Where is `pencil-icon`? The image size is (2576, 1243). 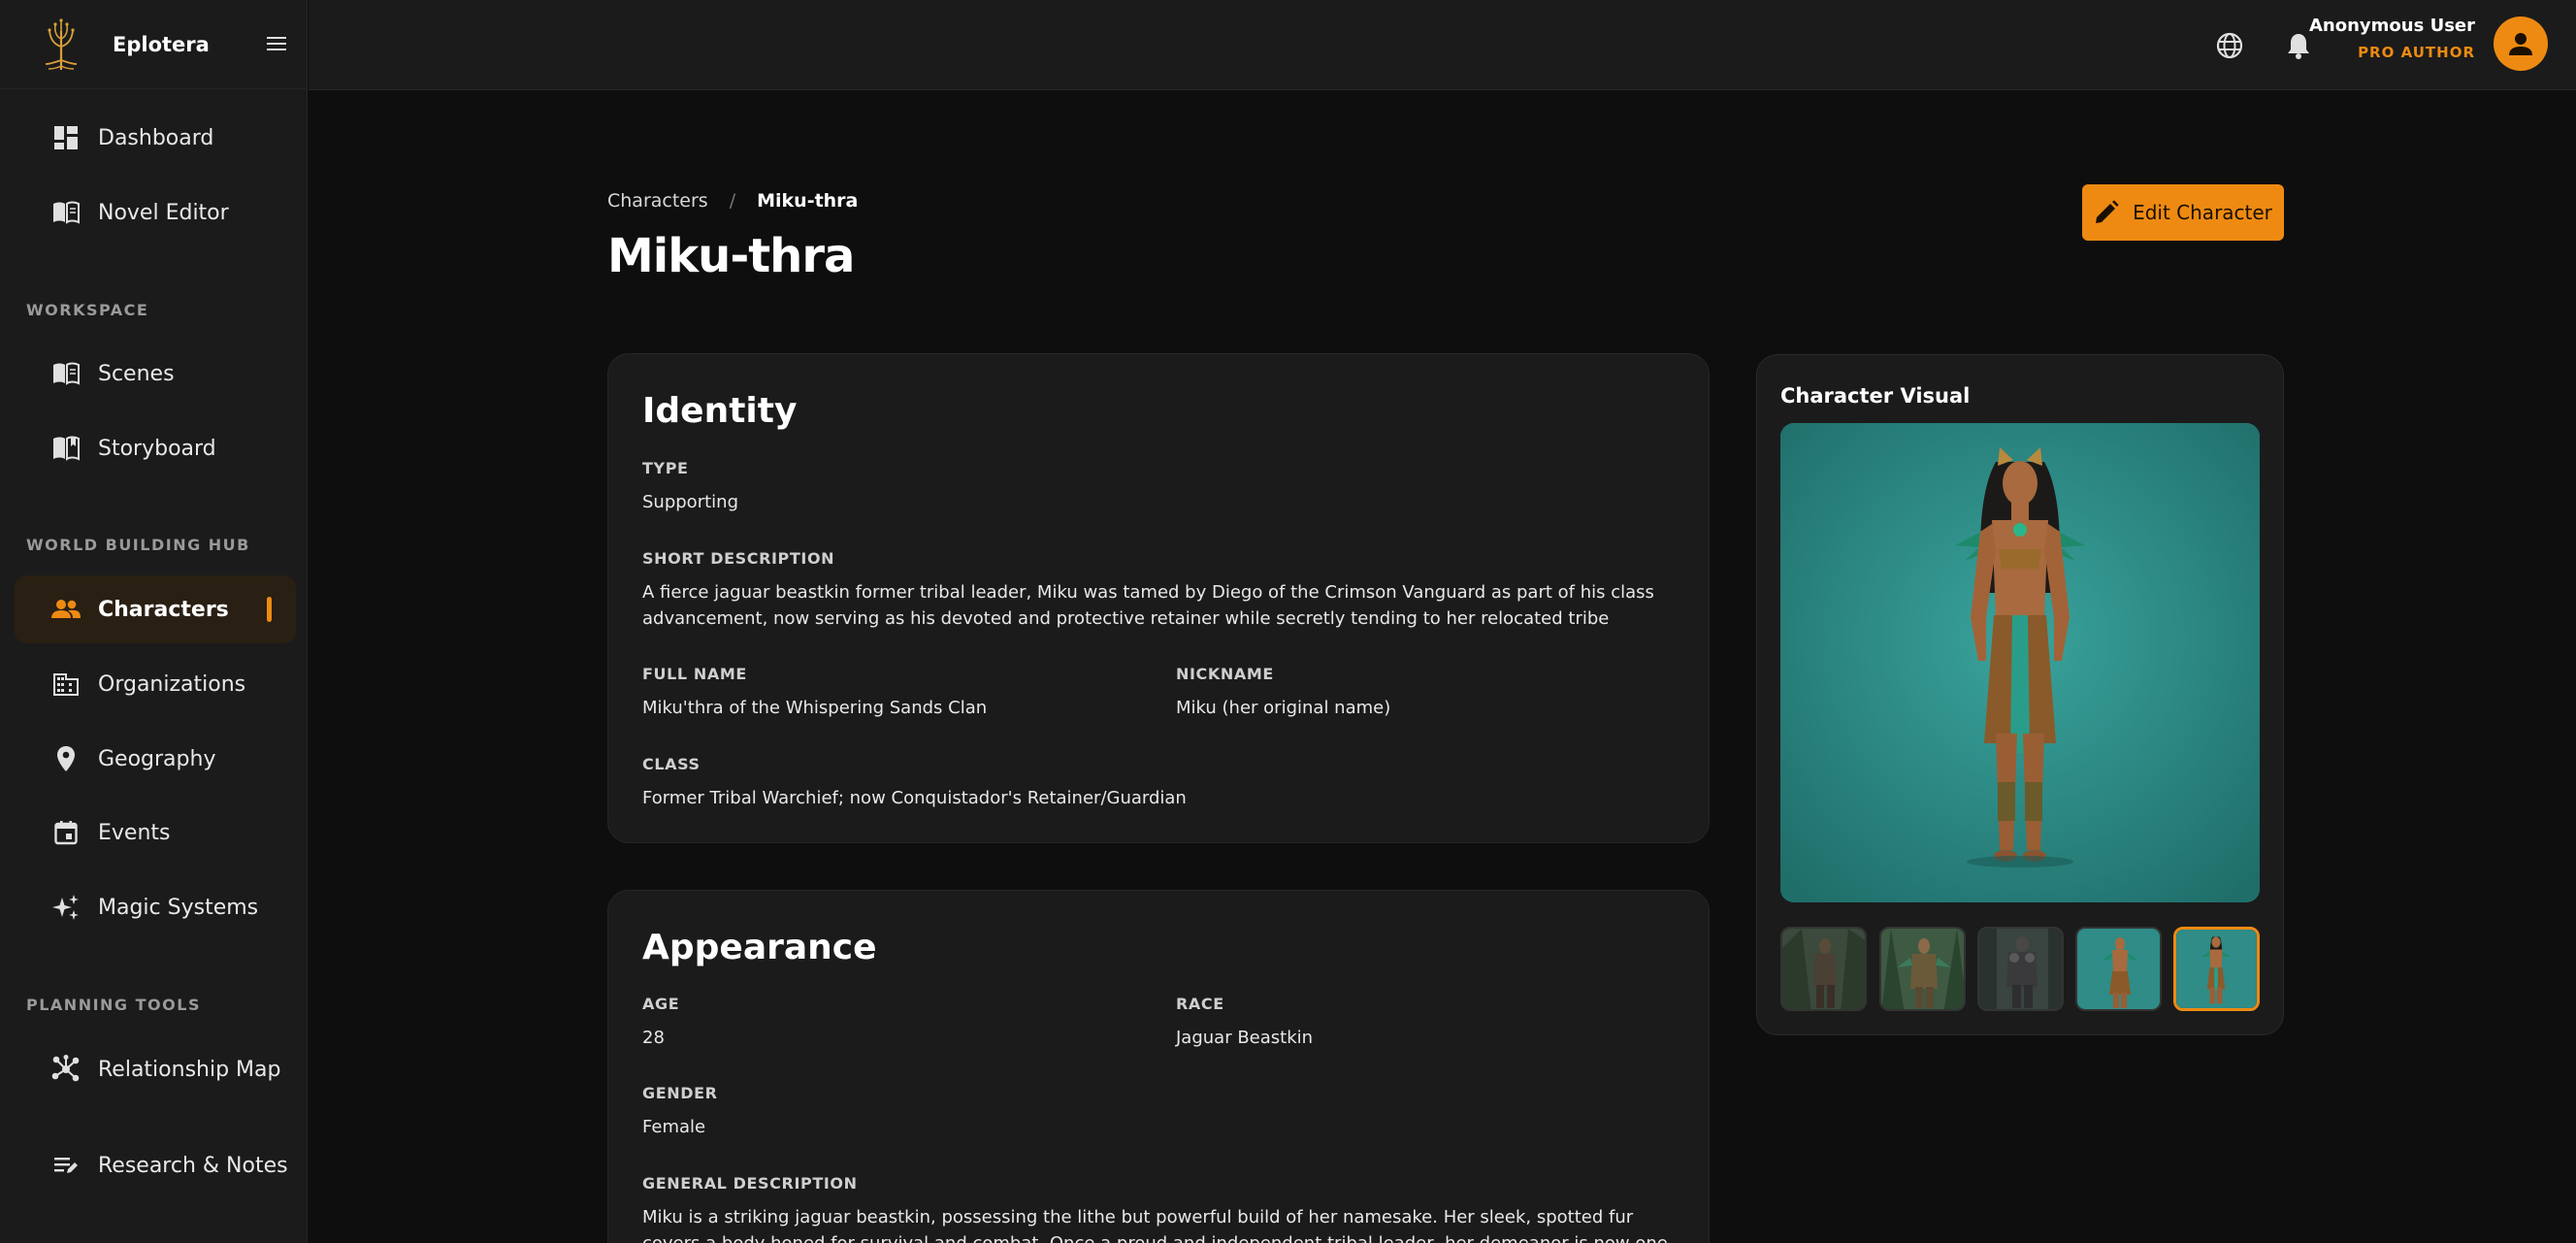 pencil-icon is located at coordinates (2107, 211).